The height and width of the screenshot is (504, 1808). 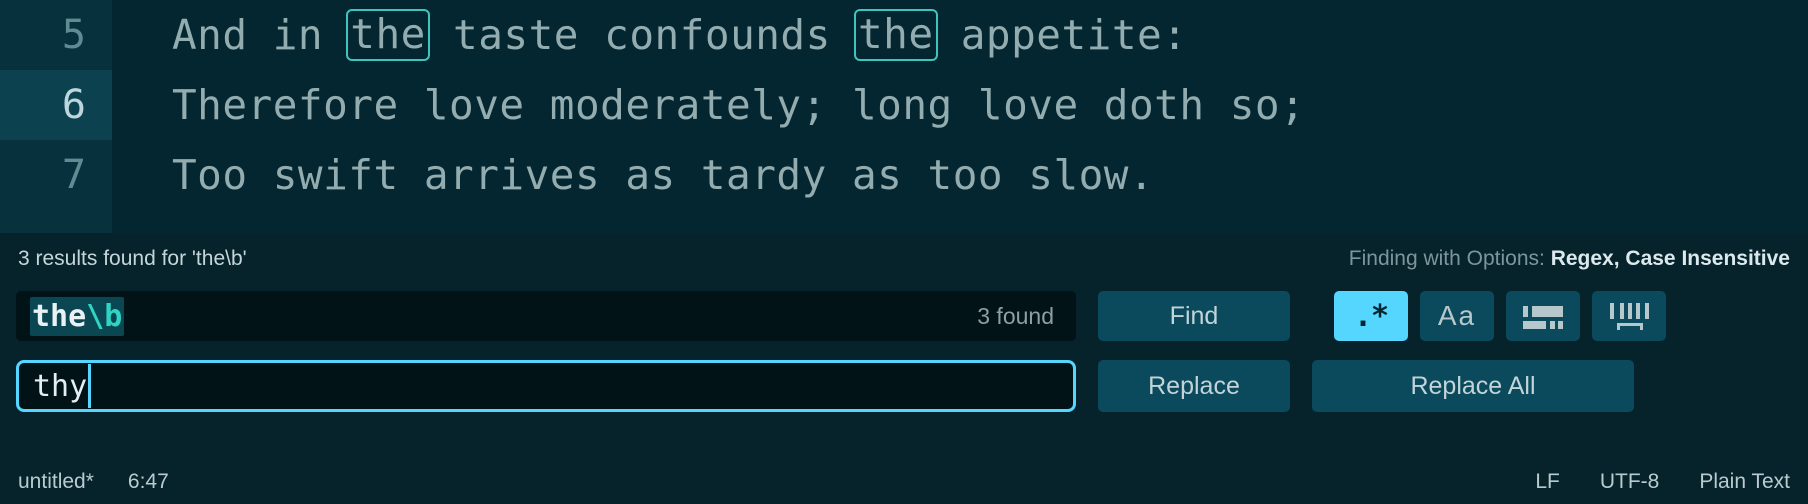 I want to click on toggle-regex-button: .*, so click(x=1371, y=316).